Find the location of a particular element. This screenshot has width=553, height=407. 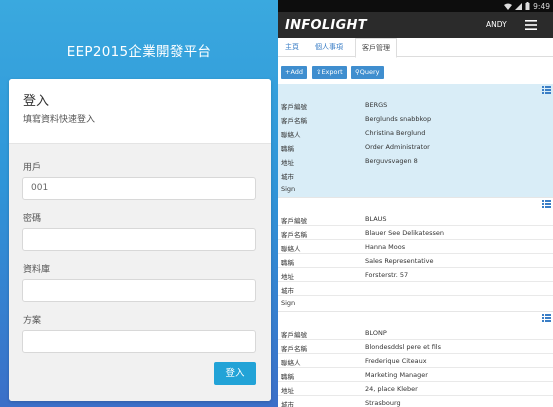

record-row: 地址 Forsterstr. 57 is located at coordinates (415, 275).